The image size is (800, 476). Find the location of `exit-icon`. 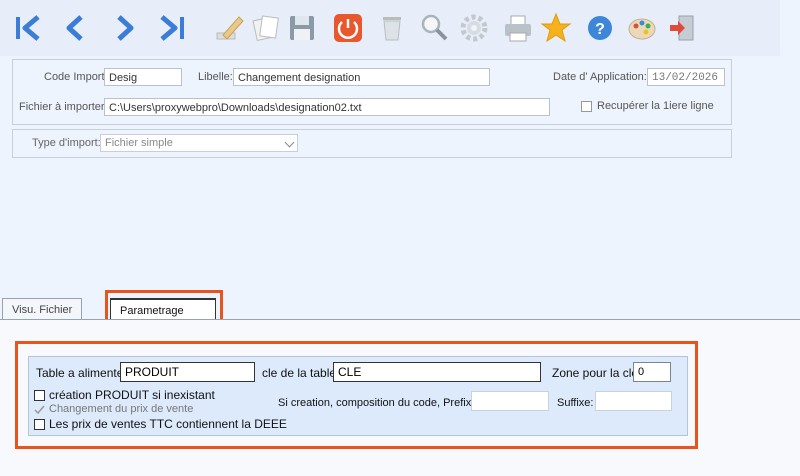

exit-icon is located at coordinates (682, 28).